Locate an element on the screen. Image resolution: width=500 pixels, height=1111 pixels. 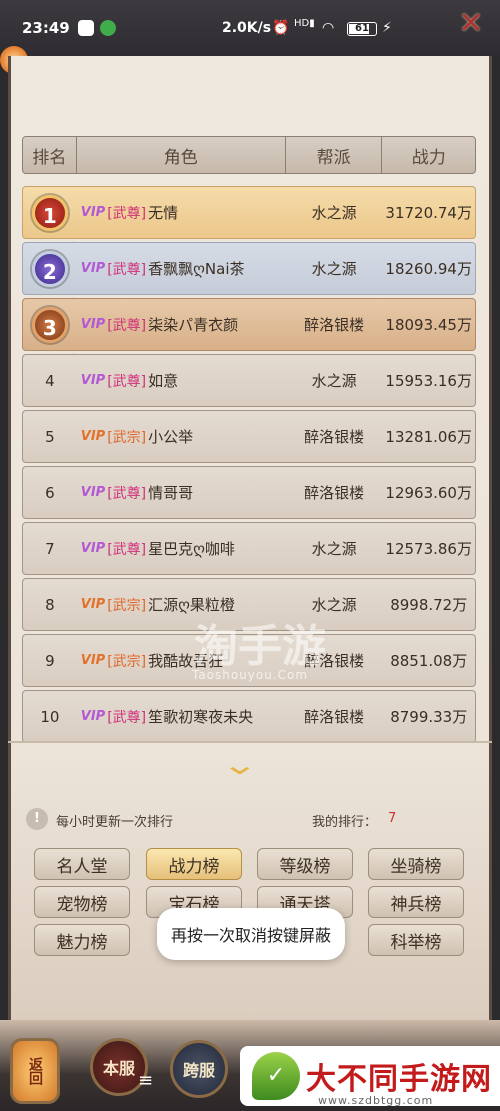
table-row: 9 VIP [武宗] 我酷故吾狂 醉洛银楼 8851.08万 is located at coordinates (249, 660).